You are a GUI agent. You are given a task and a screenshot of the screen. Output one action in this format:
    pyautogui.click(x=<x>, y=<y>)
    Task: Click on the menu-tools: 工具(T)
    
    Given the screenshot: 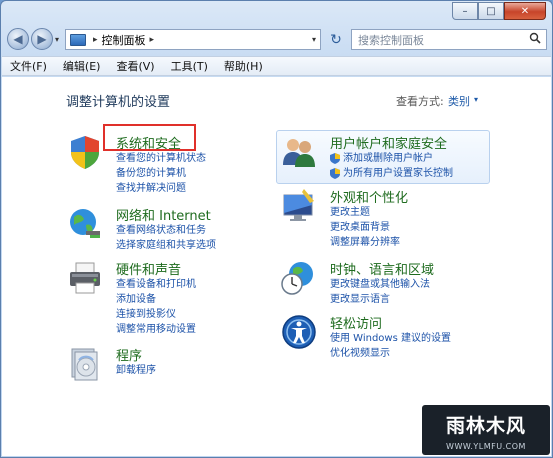 What is the action you would take?
    pyautogui.click(x=189, y=66)
    